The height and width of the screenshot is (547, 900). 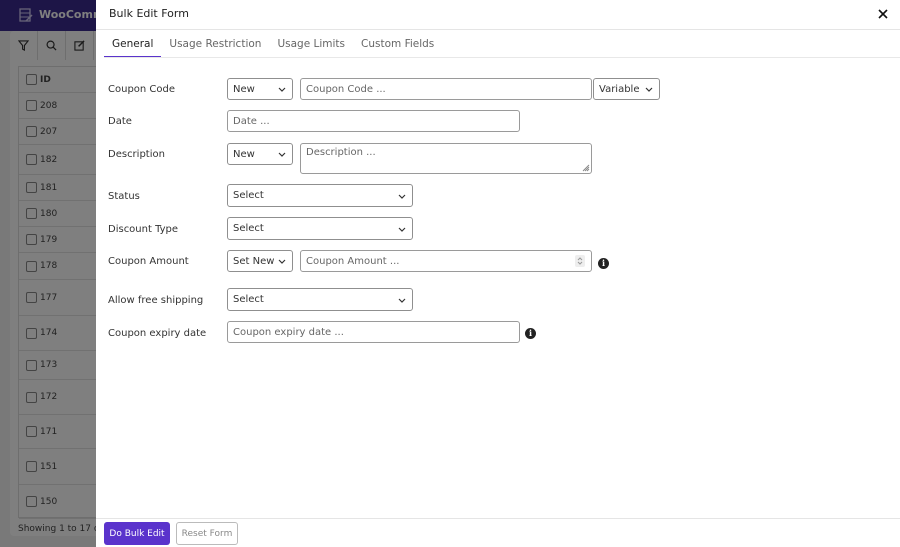 I want to click on date-label: Date, so click(x=120, y=121).